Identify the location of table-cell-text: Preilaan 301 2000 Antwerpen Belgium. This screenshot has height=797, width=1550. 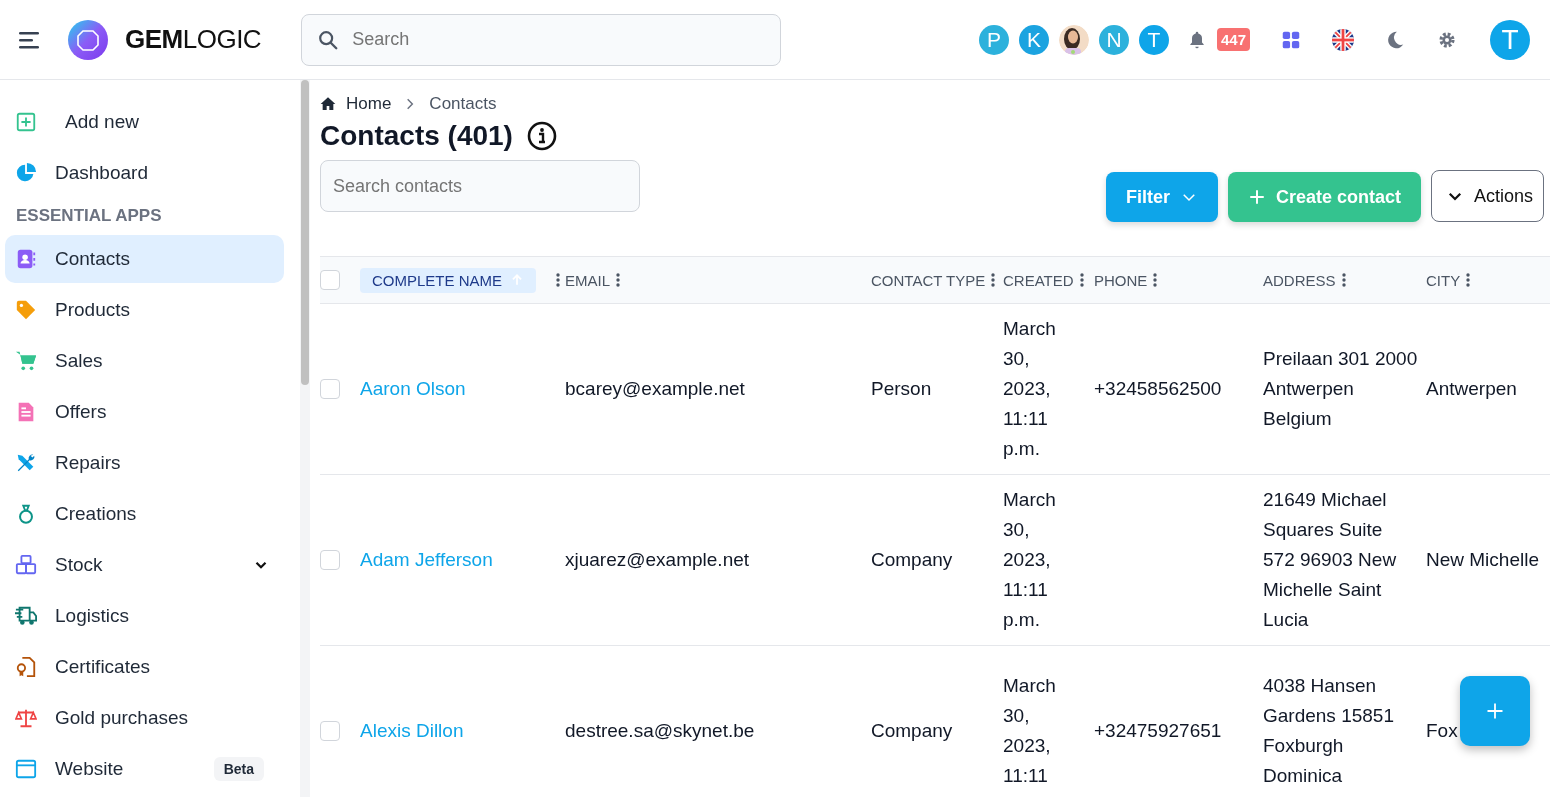
(1340, 389).